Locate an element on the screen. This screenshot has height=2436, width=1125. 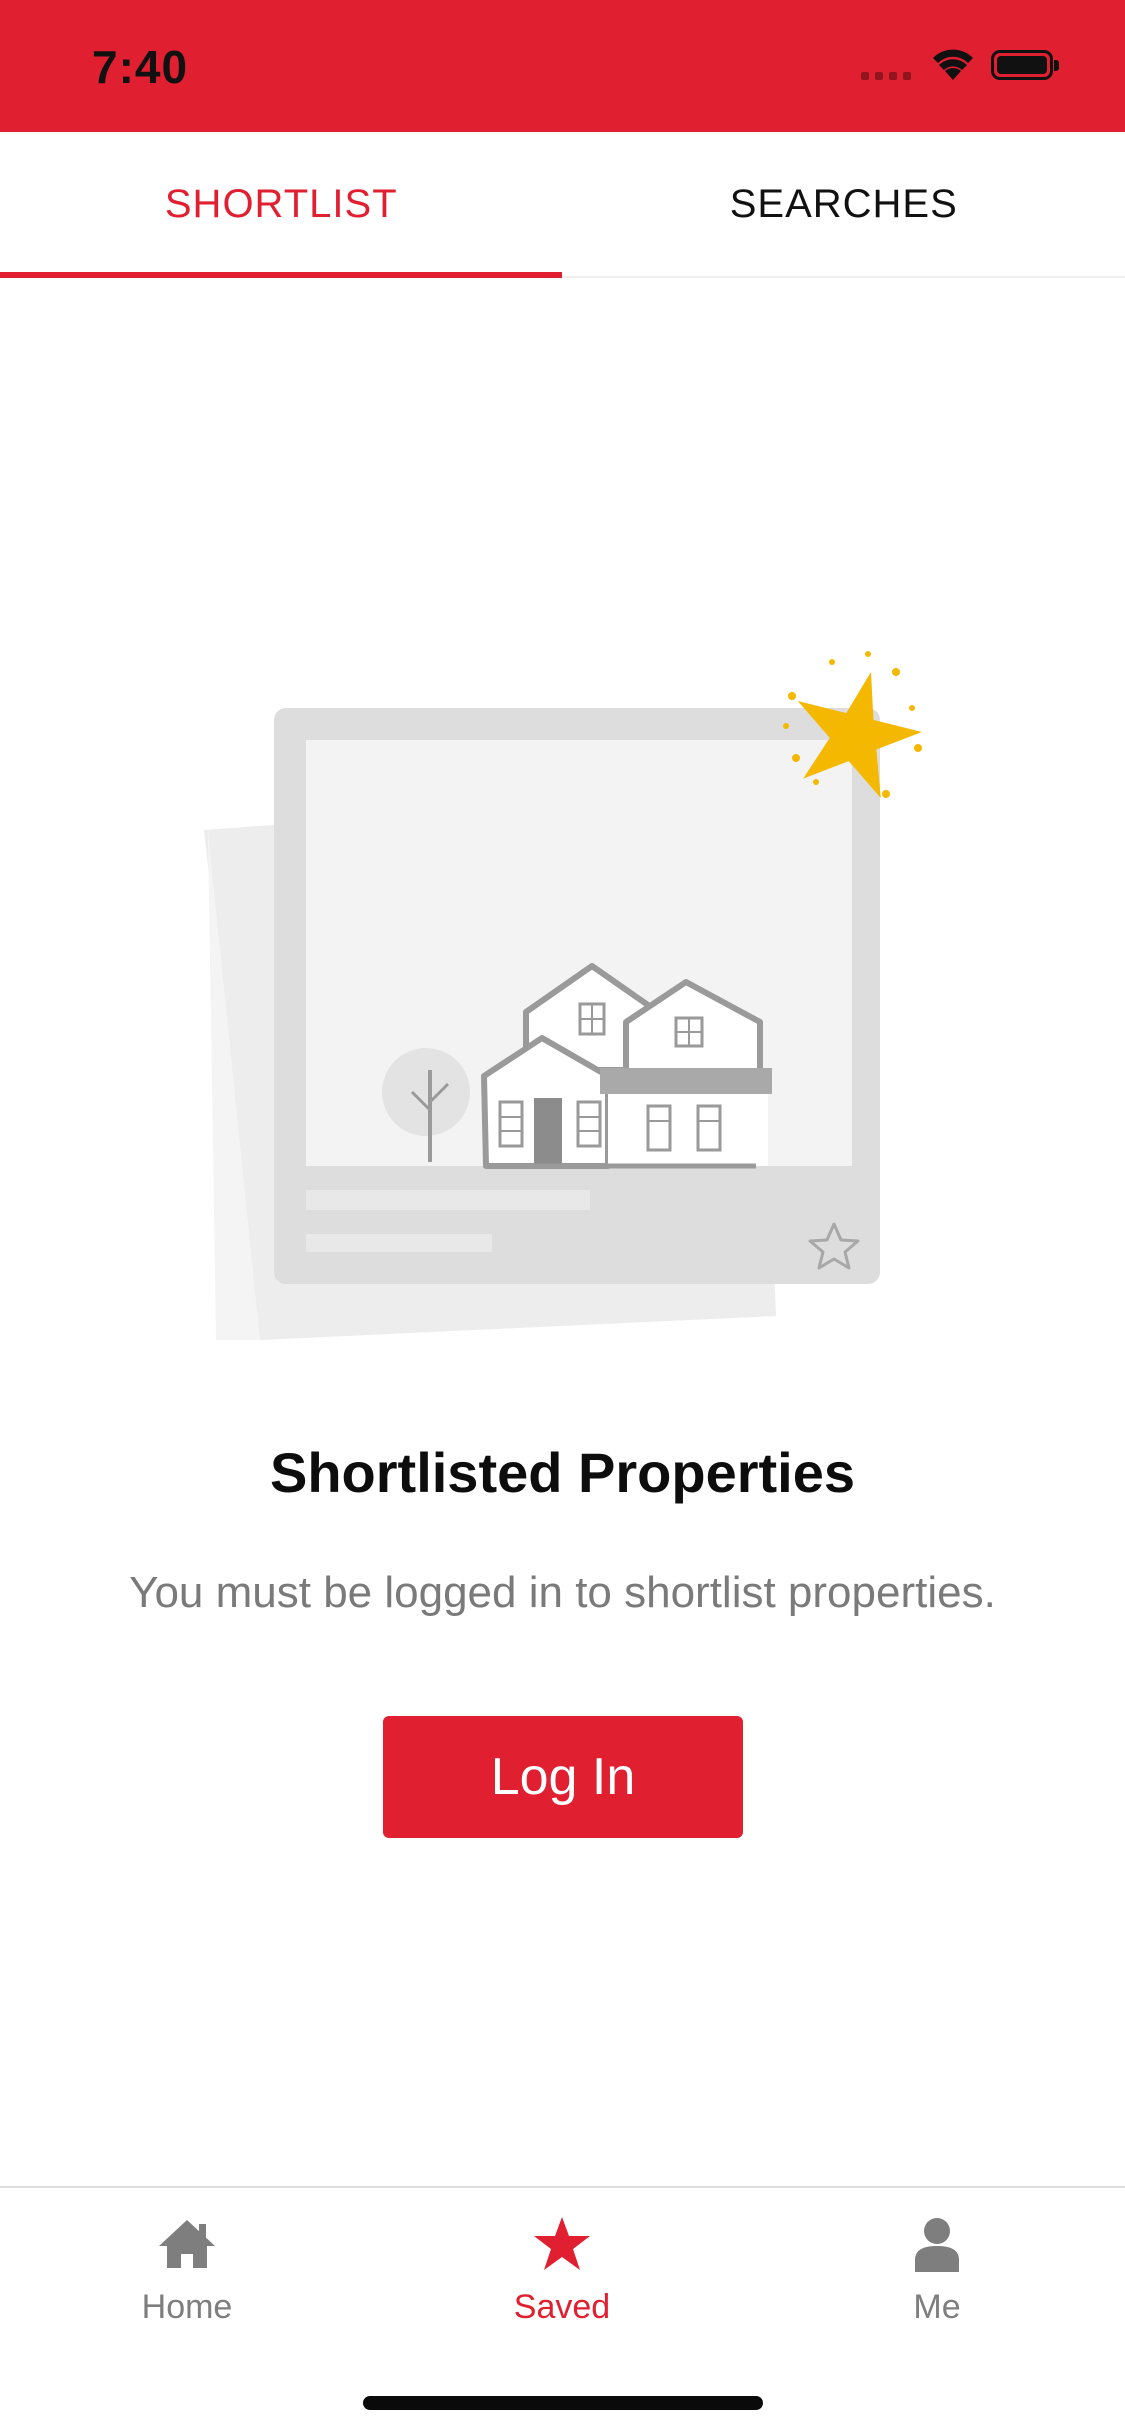
login-button: Log In is located at coordinates (563, 1777).